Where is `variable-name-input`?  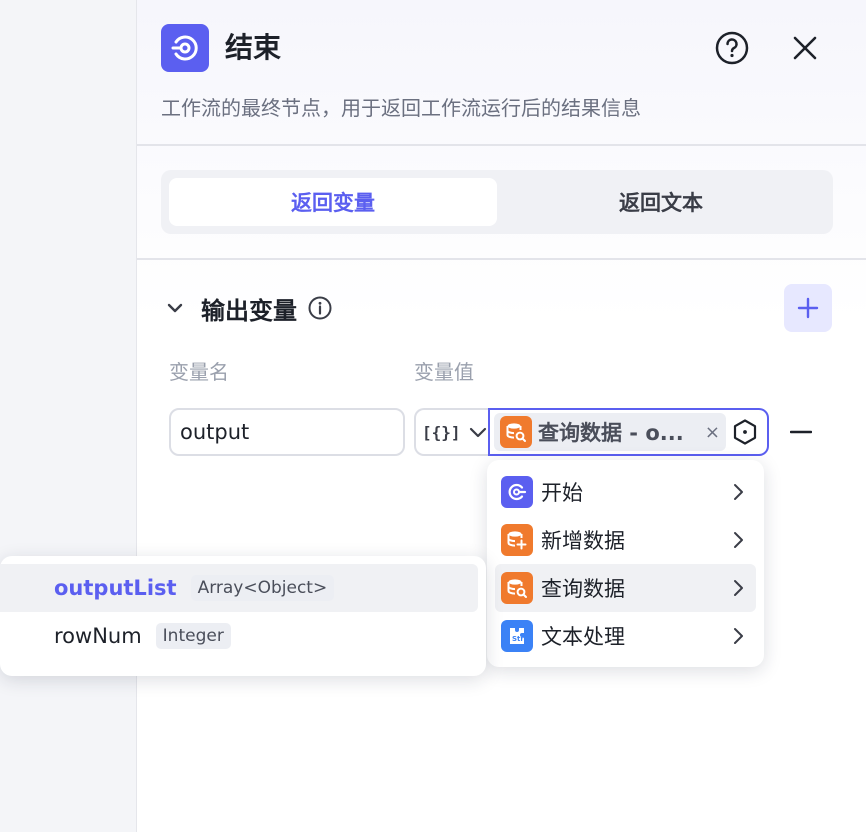 variable-name-input is located at coordinates (287, 432).